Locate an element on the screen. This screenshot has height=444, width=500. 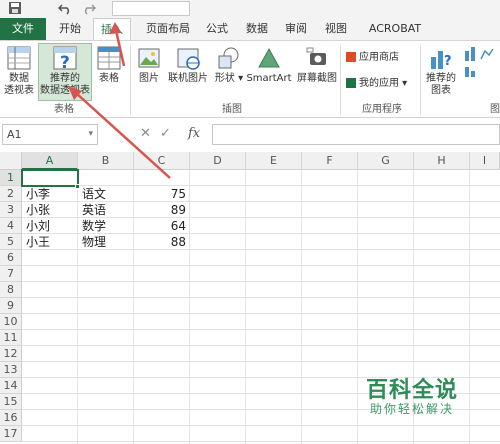
cell-score: 75 is located at coordinates (161, 194).